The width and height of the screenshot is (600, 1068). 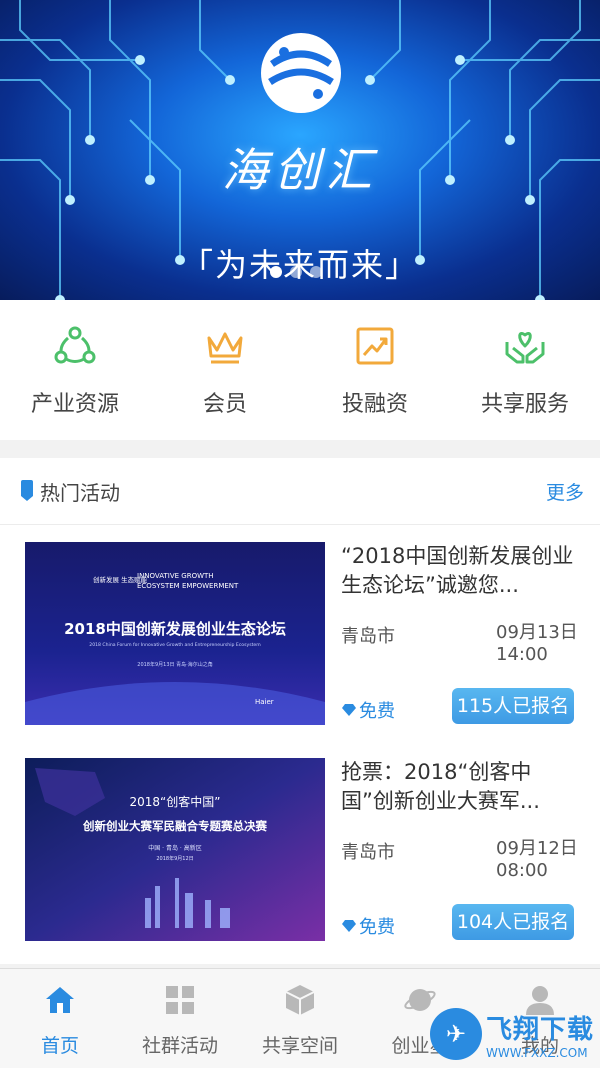 What do you see at coordinates (300, 1000) in the screenshot?
I see `cube-icon` at bounding box center [300, 1000].